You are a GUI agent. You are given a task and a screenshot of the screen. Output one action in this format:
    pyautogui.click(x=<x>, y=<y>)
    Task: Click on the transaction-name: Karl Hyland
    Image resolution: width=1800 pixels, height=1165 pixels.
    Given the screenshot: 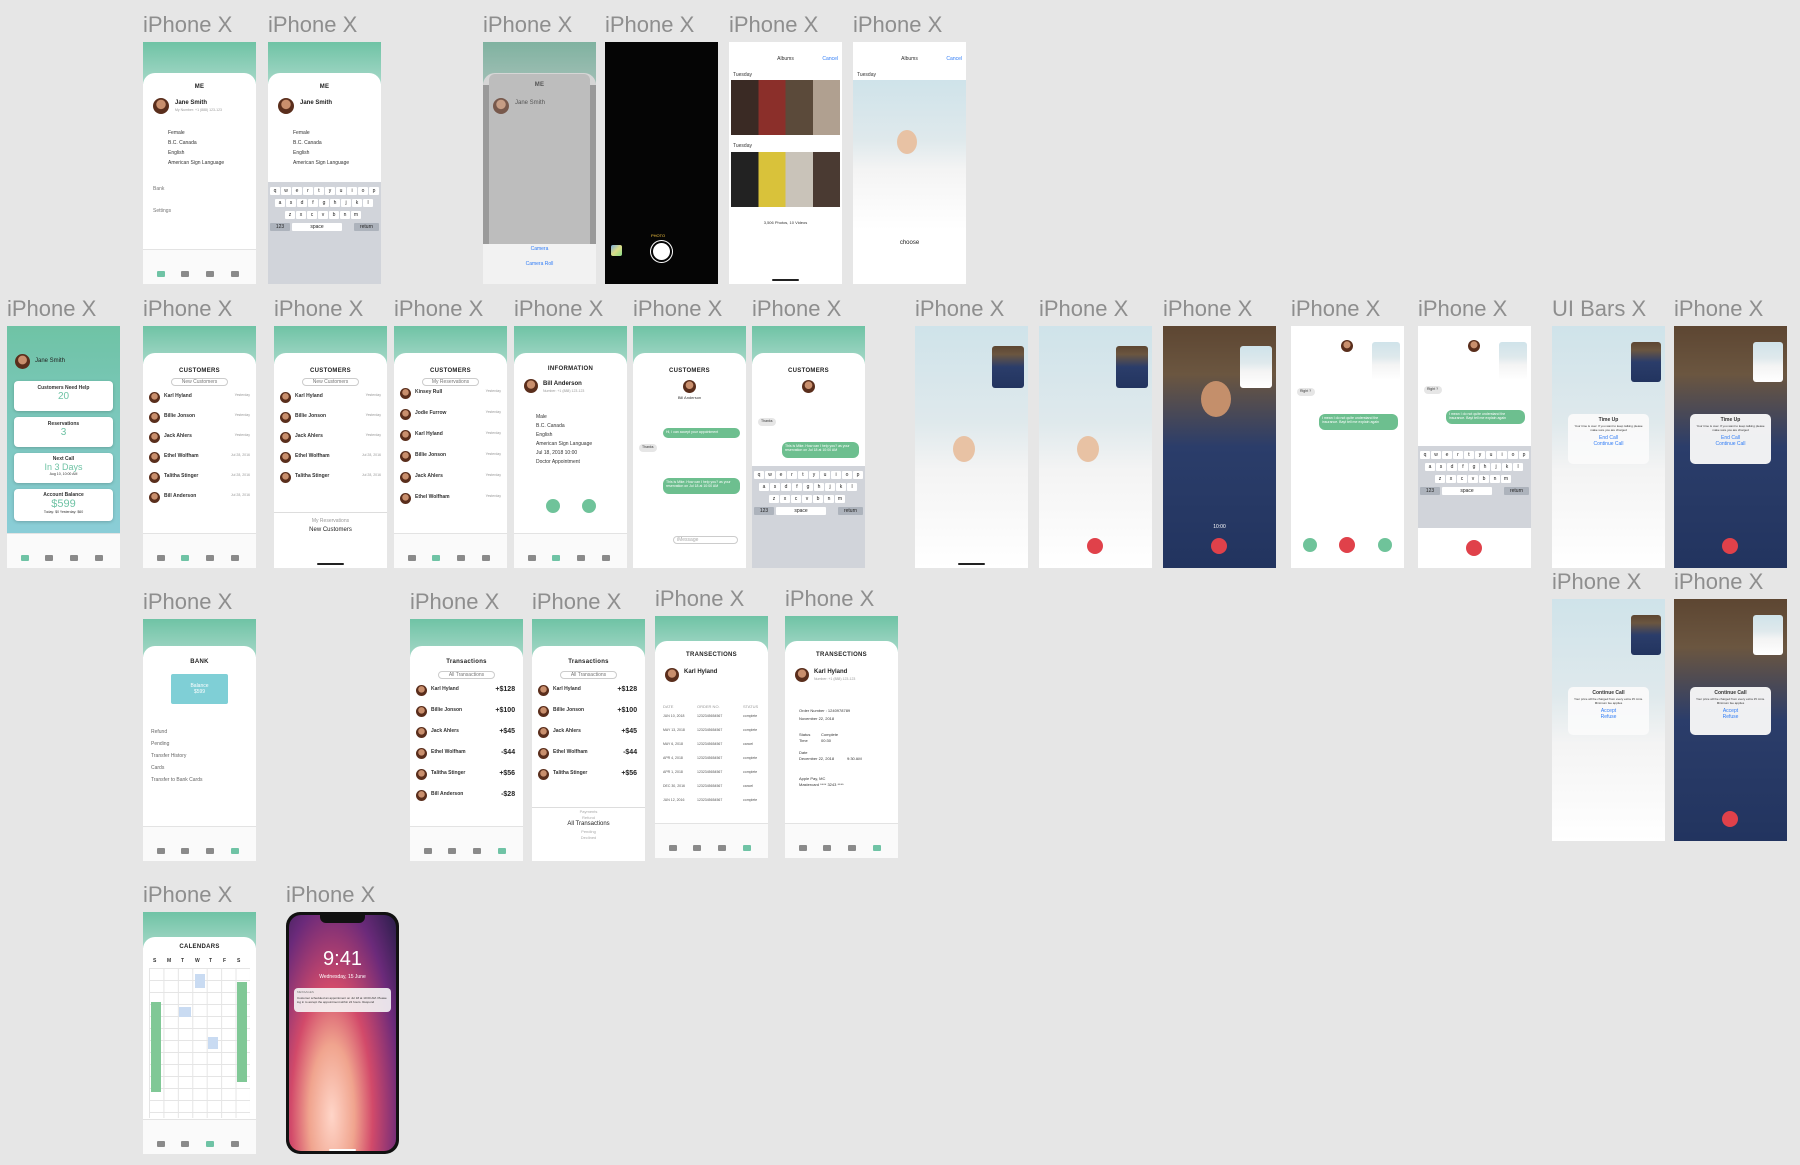 What is the action you would take?
    pyautogui.click(x=567, y=689)
    